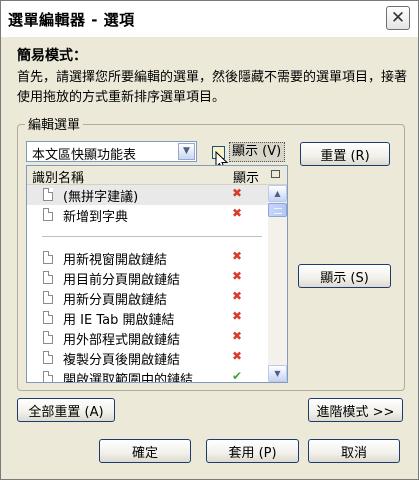  Describe the element at coordinates (122, 340) in the screenshot. I see `list-item-label: 用外部程式開啟鏈結` at that location.